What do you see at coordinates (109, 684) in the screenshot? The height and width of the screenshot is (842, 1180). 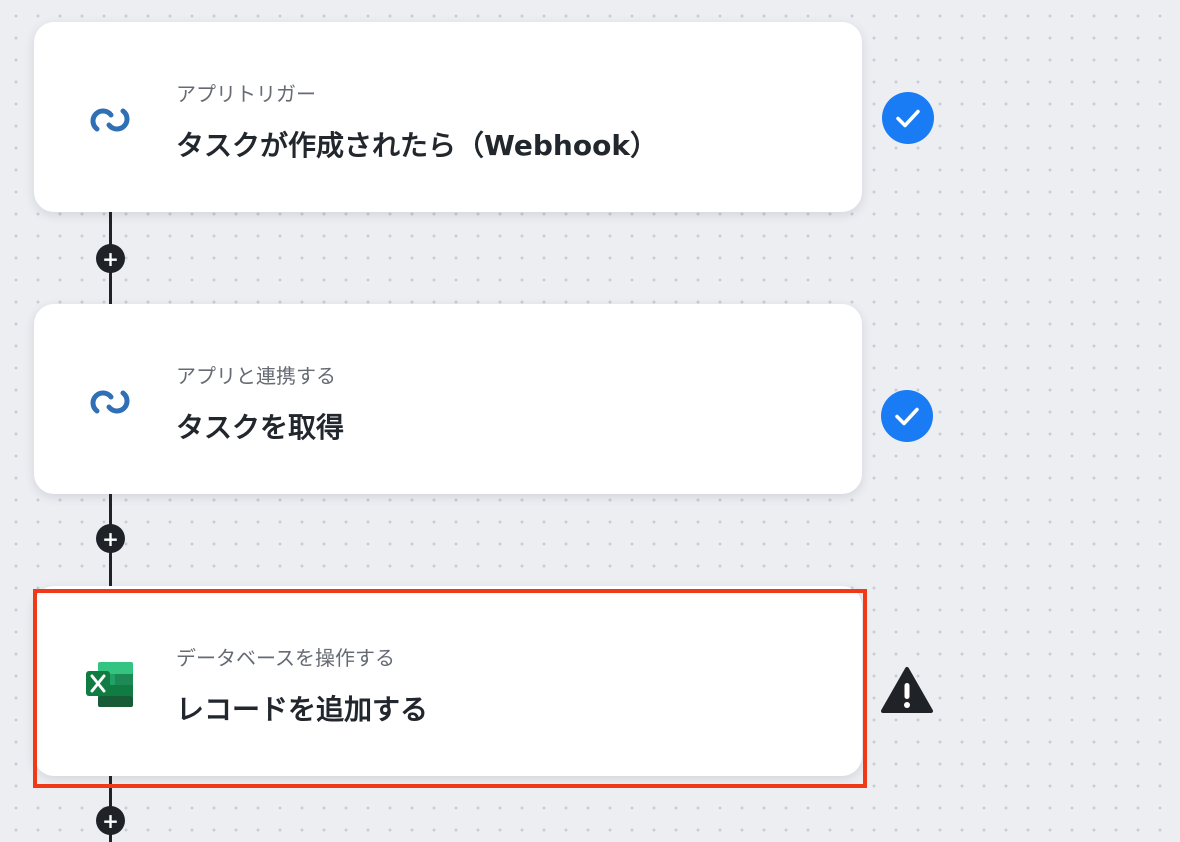 I see `excel-icon` at bounding box center [109, 684].